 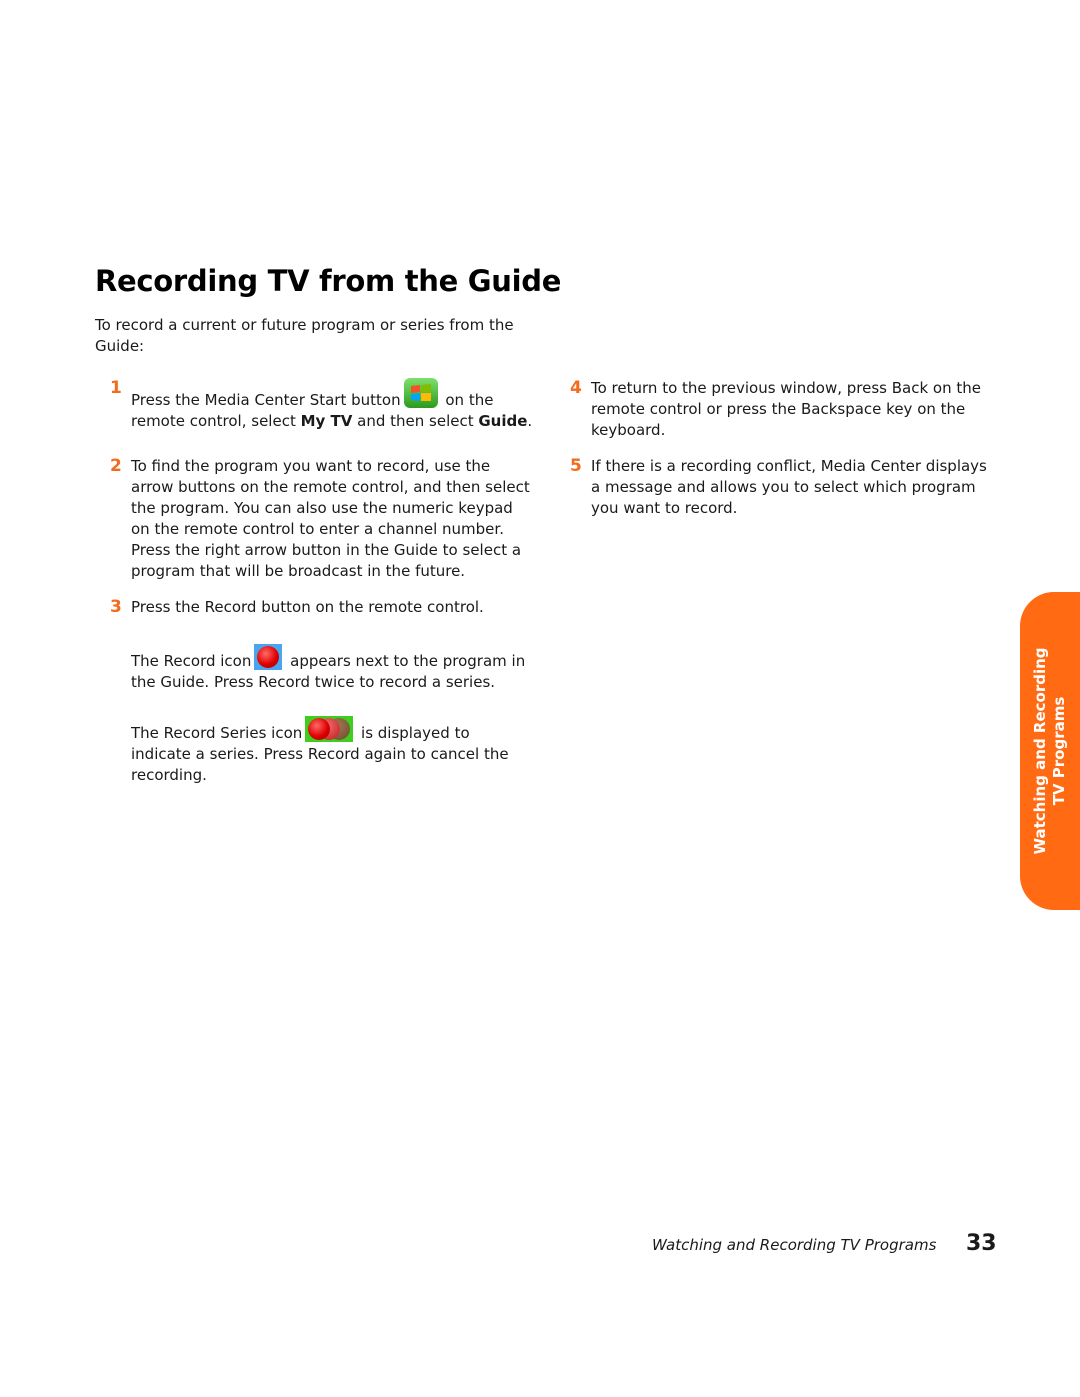 I want to click on chapter-side-tab-label: Watching and Recording TV Programs, so click(x=1049, y=751).